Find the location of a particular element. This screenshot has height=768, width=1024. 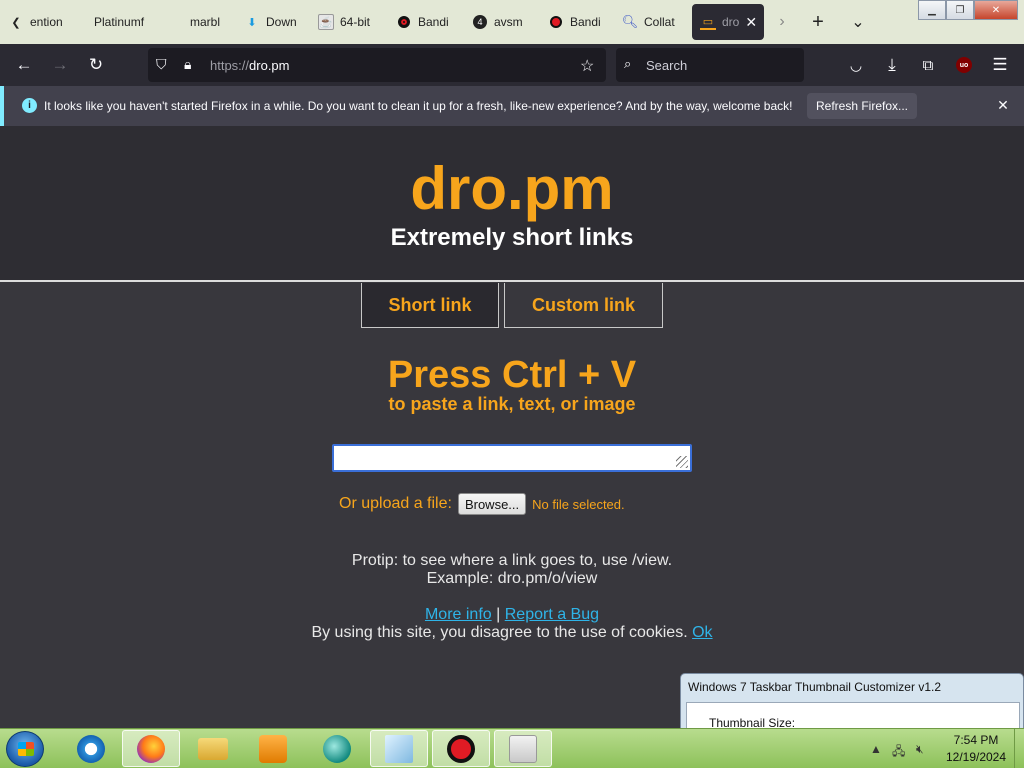

network-icon: 🖧︎ is located at coordinates (898, 752).